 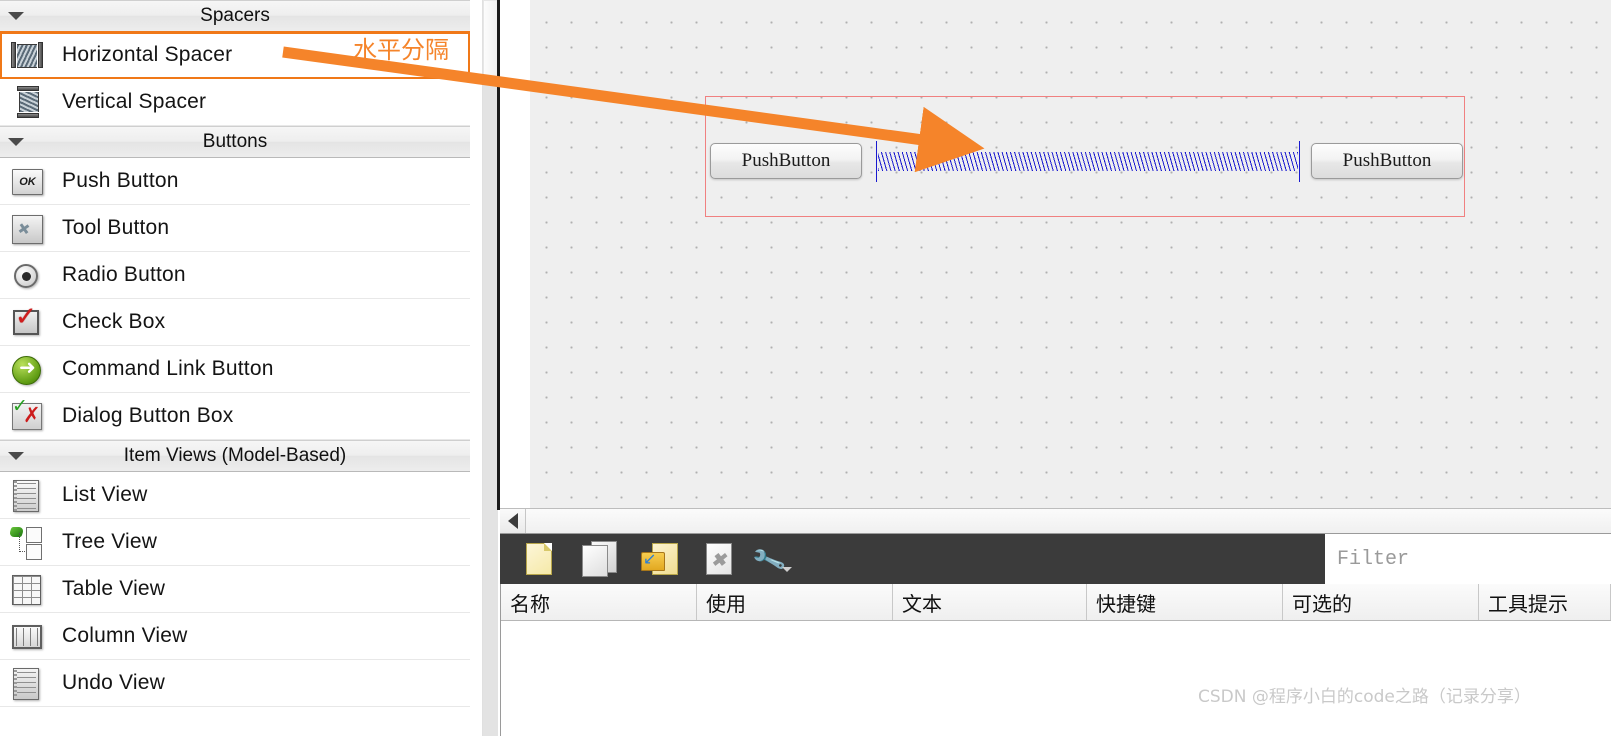 What do you see at coordinates (1373, 559) in the screenshot?
I see `filter-placeholder: Filter` at bounding box center [1373, 559].